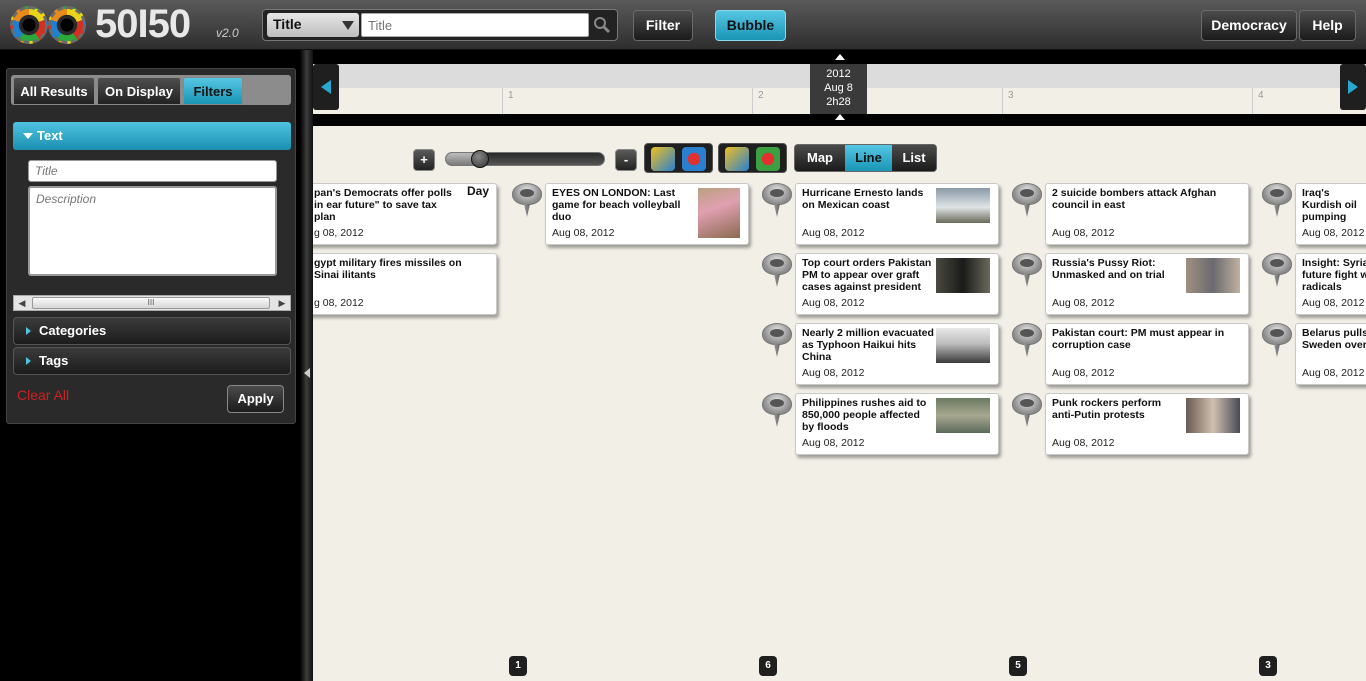  What do you see at coordinates (213, 91) in the screenshot?
I see `tab-filters: Filters` at bounding box center [213, 91].